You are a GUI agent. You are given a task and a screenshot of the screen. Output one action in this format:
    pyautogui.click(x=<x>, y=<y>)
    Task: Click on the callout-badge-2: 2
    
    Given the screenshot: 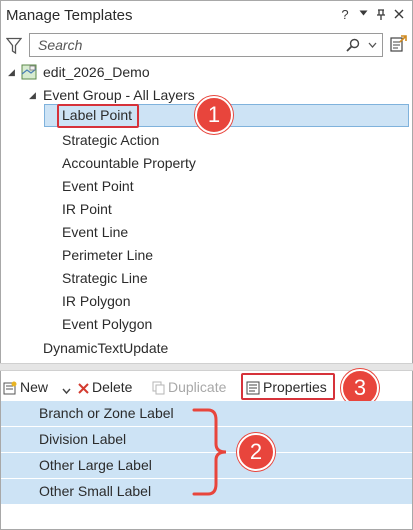 What is the action you would take?
    pyautogui.click(x=256, y=452)
    